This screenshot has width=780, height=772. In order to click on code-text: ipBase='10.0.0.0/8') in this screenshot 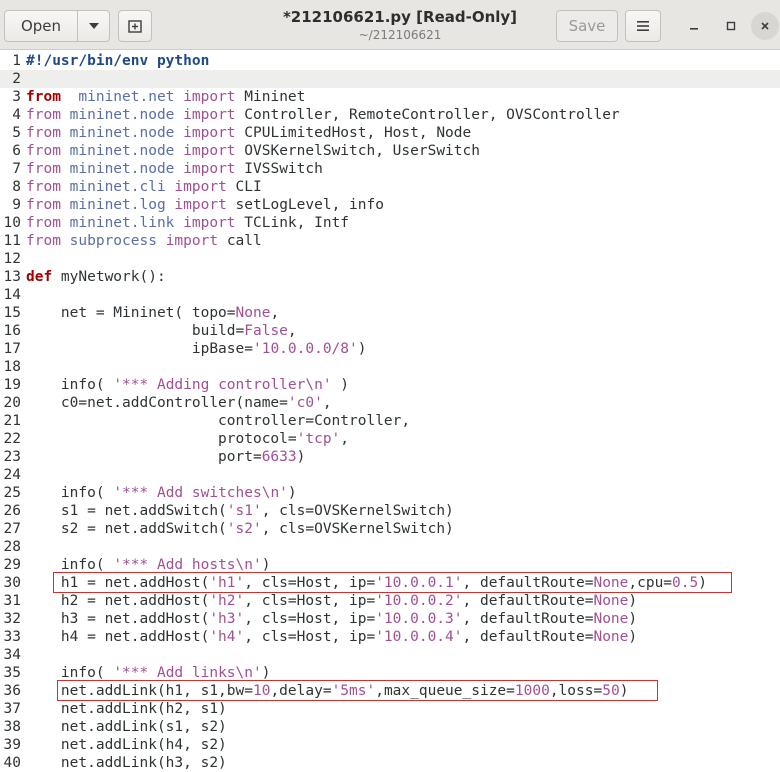, I will do `click(196, 349)`.